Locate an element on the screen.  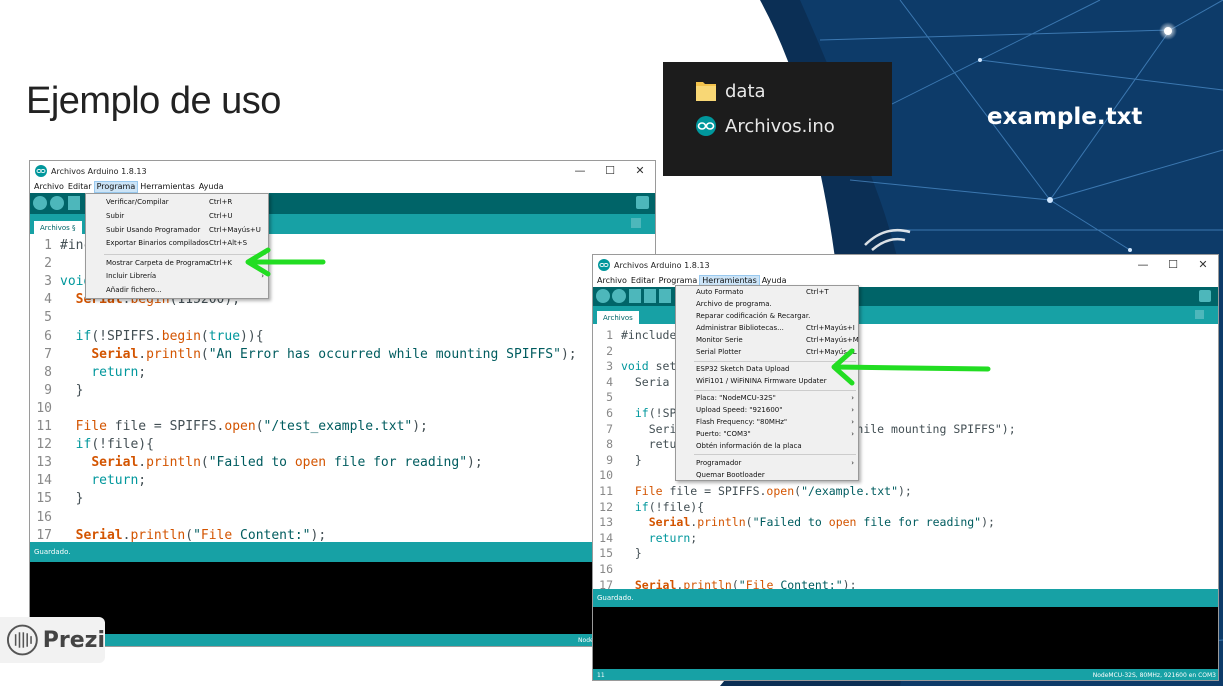
menu-item: Verificar/Compilar Ctrl+R is located at coordinates (177, 203).